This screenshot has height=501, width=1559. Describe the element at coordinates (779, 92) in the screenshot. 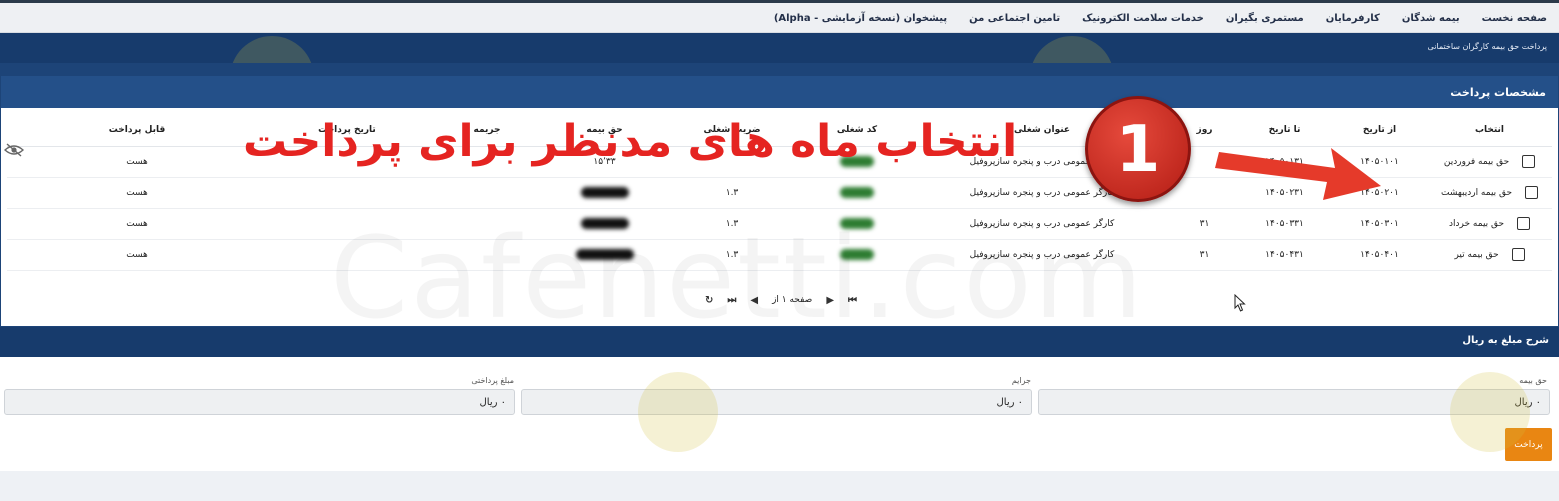

I see `panel-header: مشخصات پرداخت` at that location.